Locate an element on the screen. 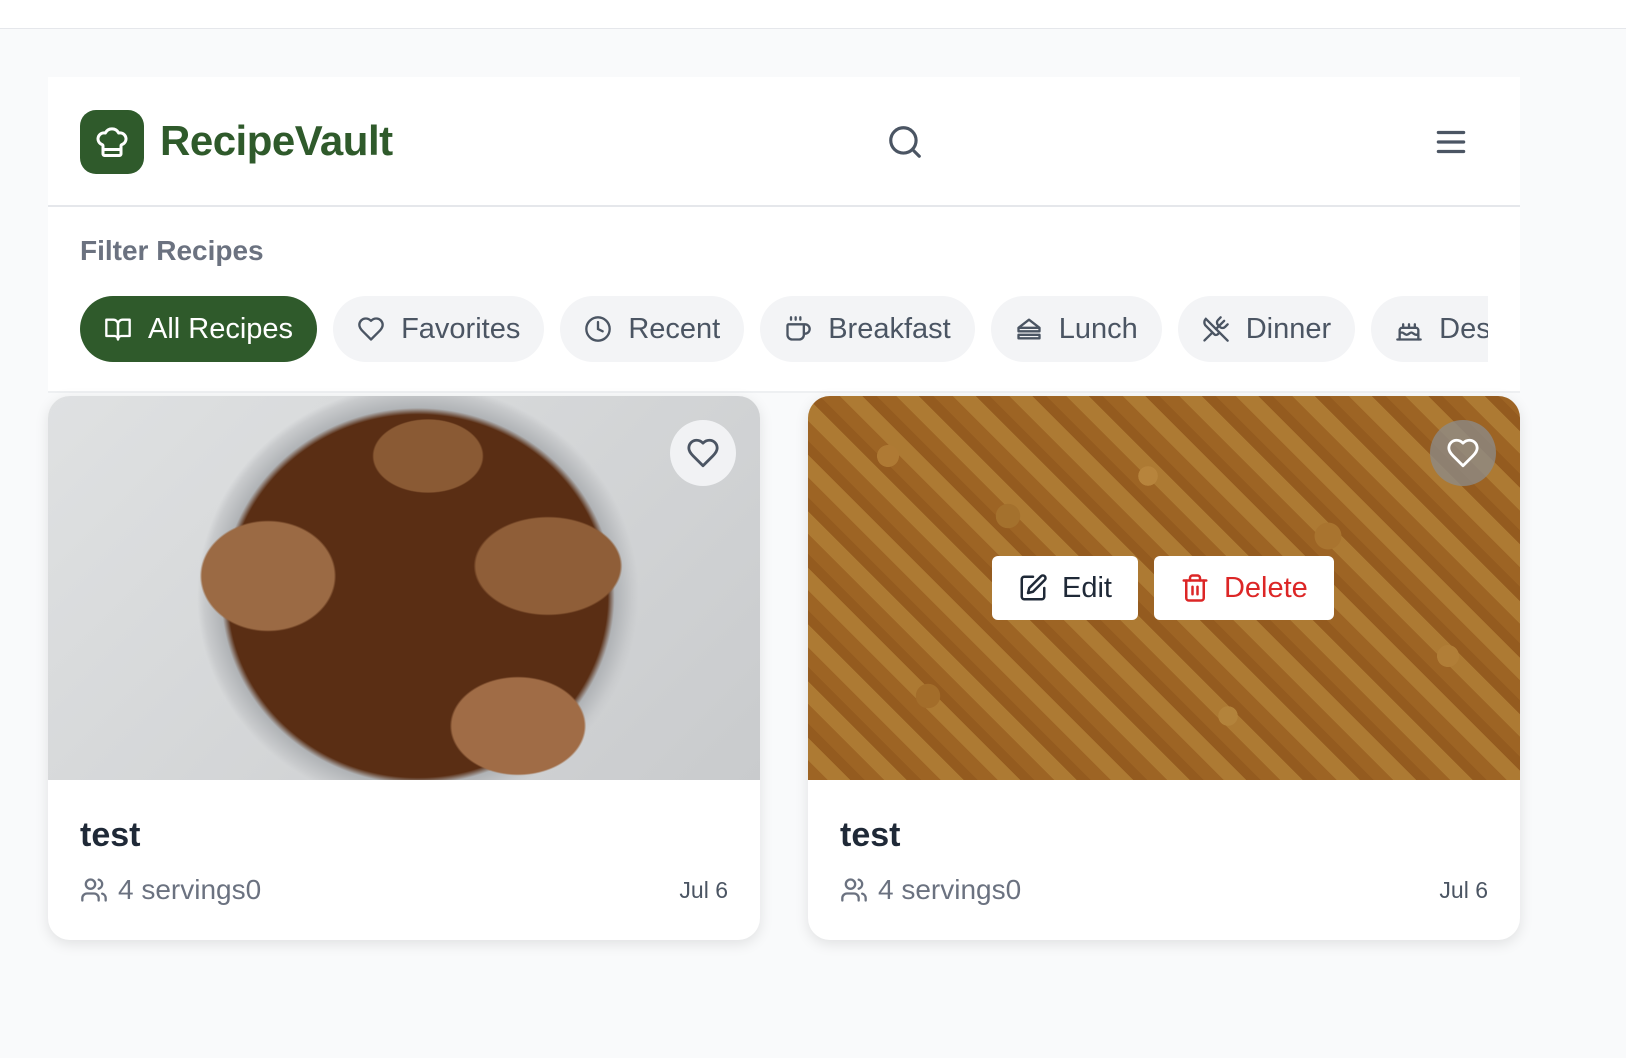 The image size is (1626, 1058). chip-breakfast: Breakfast is located at coordinates (867, 329).